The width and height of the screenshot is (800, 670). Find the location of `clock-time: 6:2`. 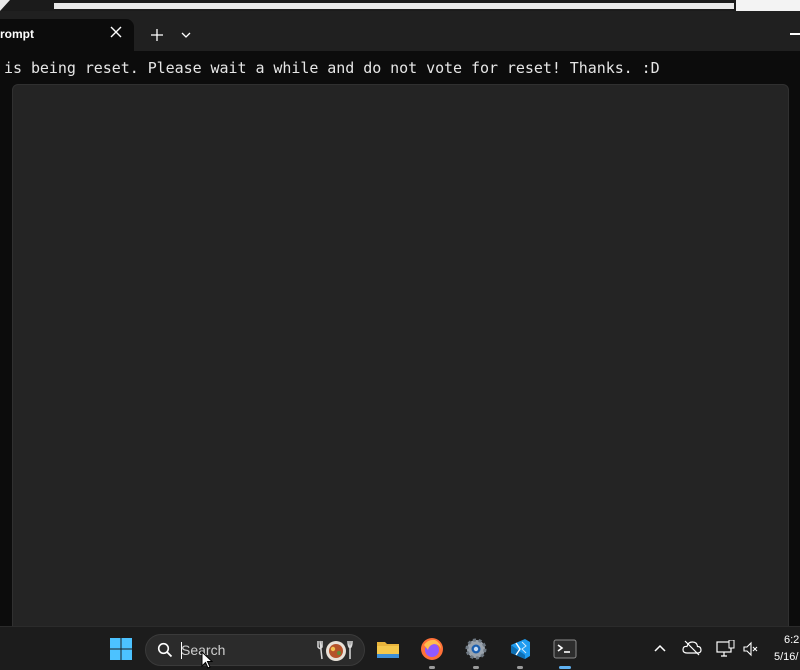

clock-time: 6:2 is located at coordinates (791, 640).